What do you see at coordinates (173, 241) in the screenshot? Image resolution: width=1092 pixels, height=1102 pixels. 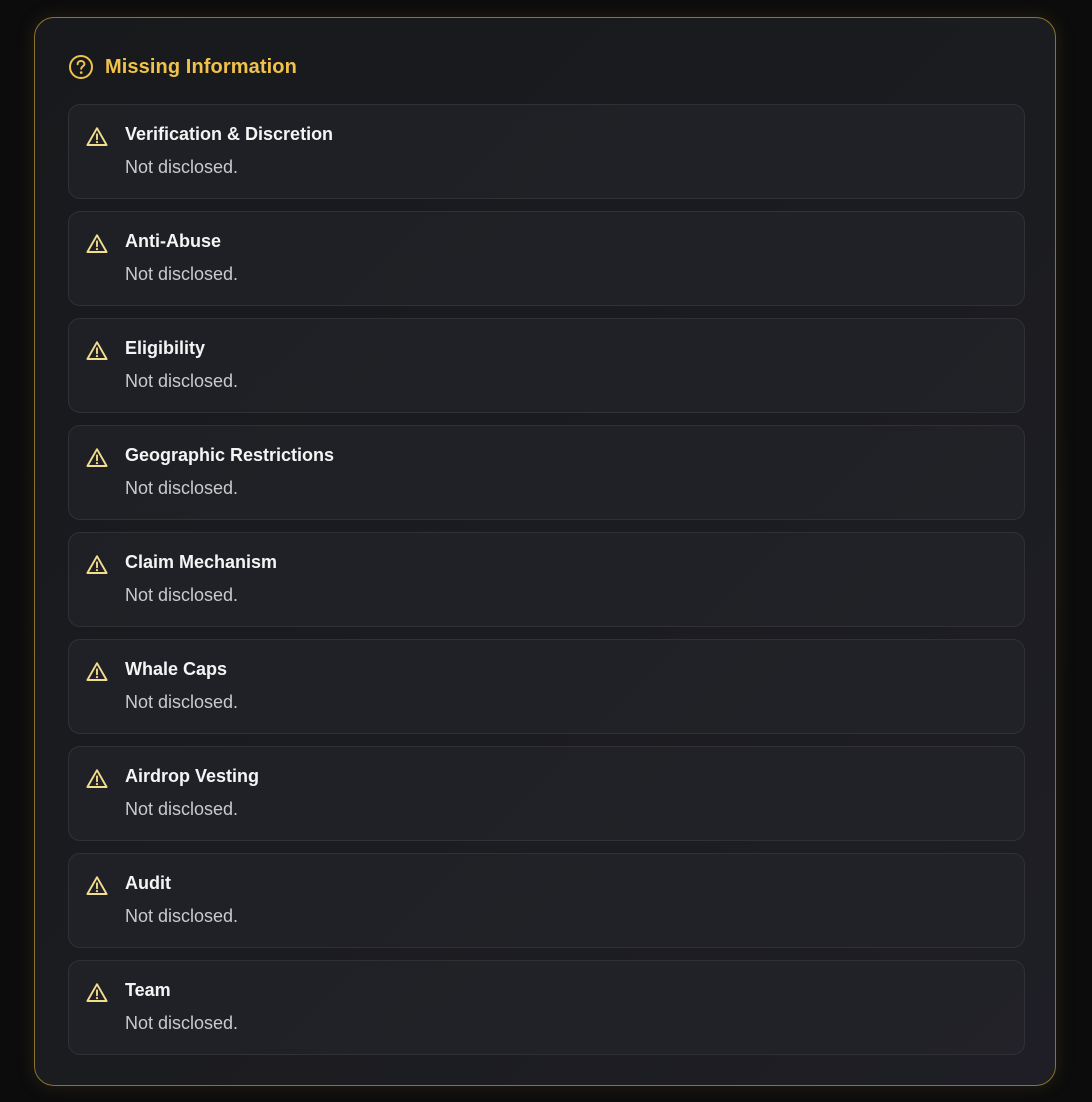 I see `item-label: Anti-Abuse` at bounding box center [173, 241].